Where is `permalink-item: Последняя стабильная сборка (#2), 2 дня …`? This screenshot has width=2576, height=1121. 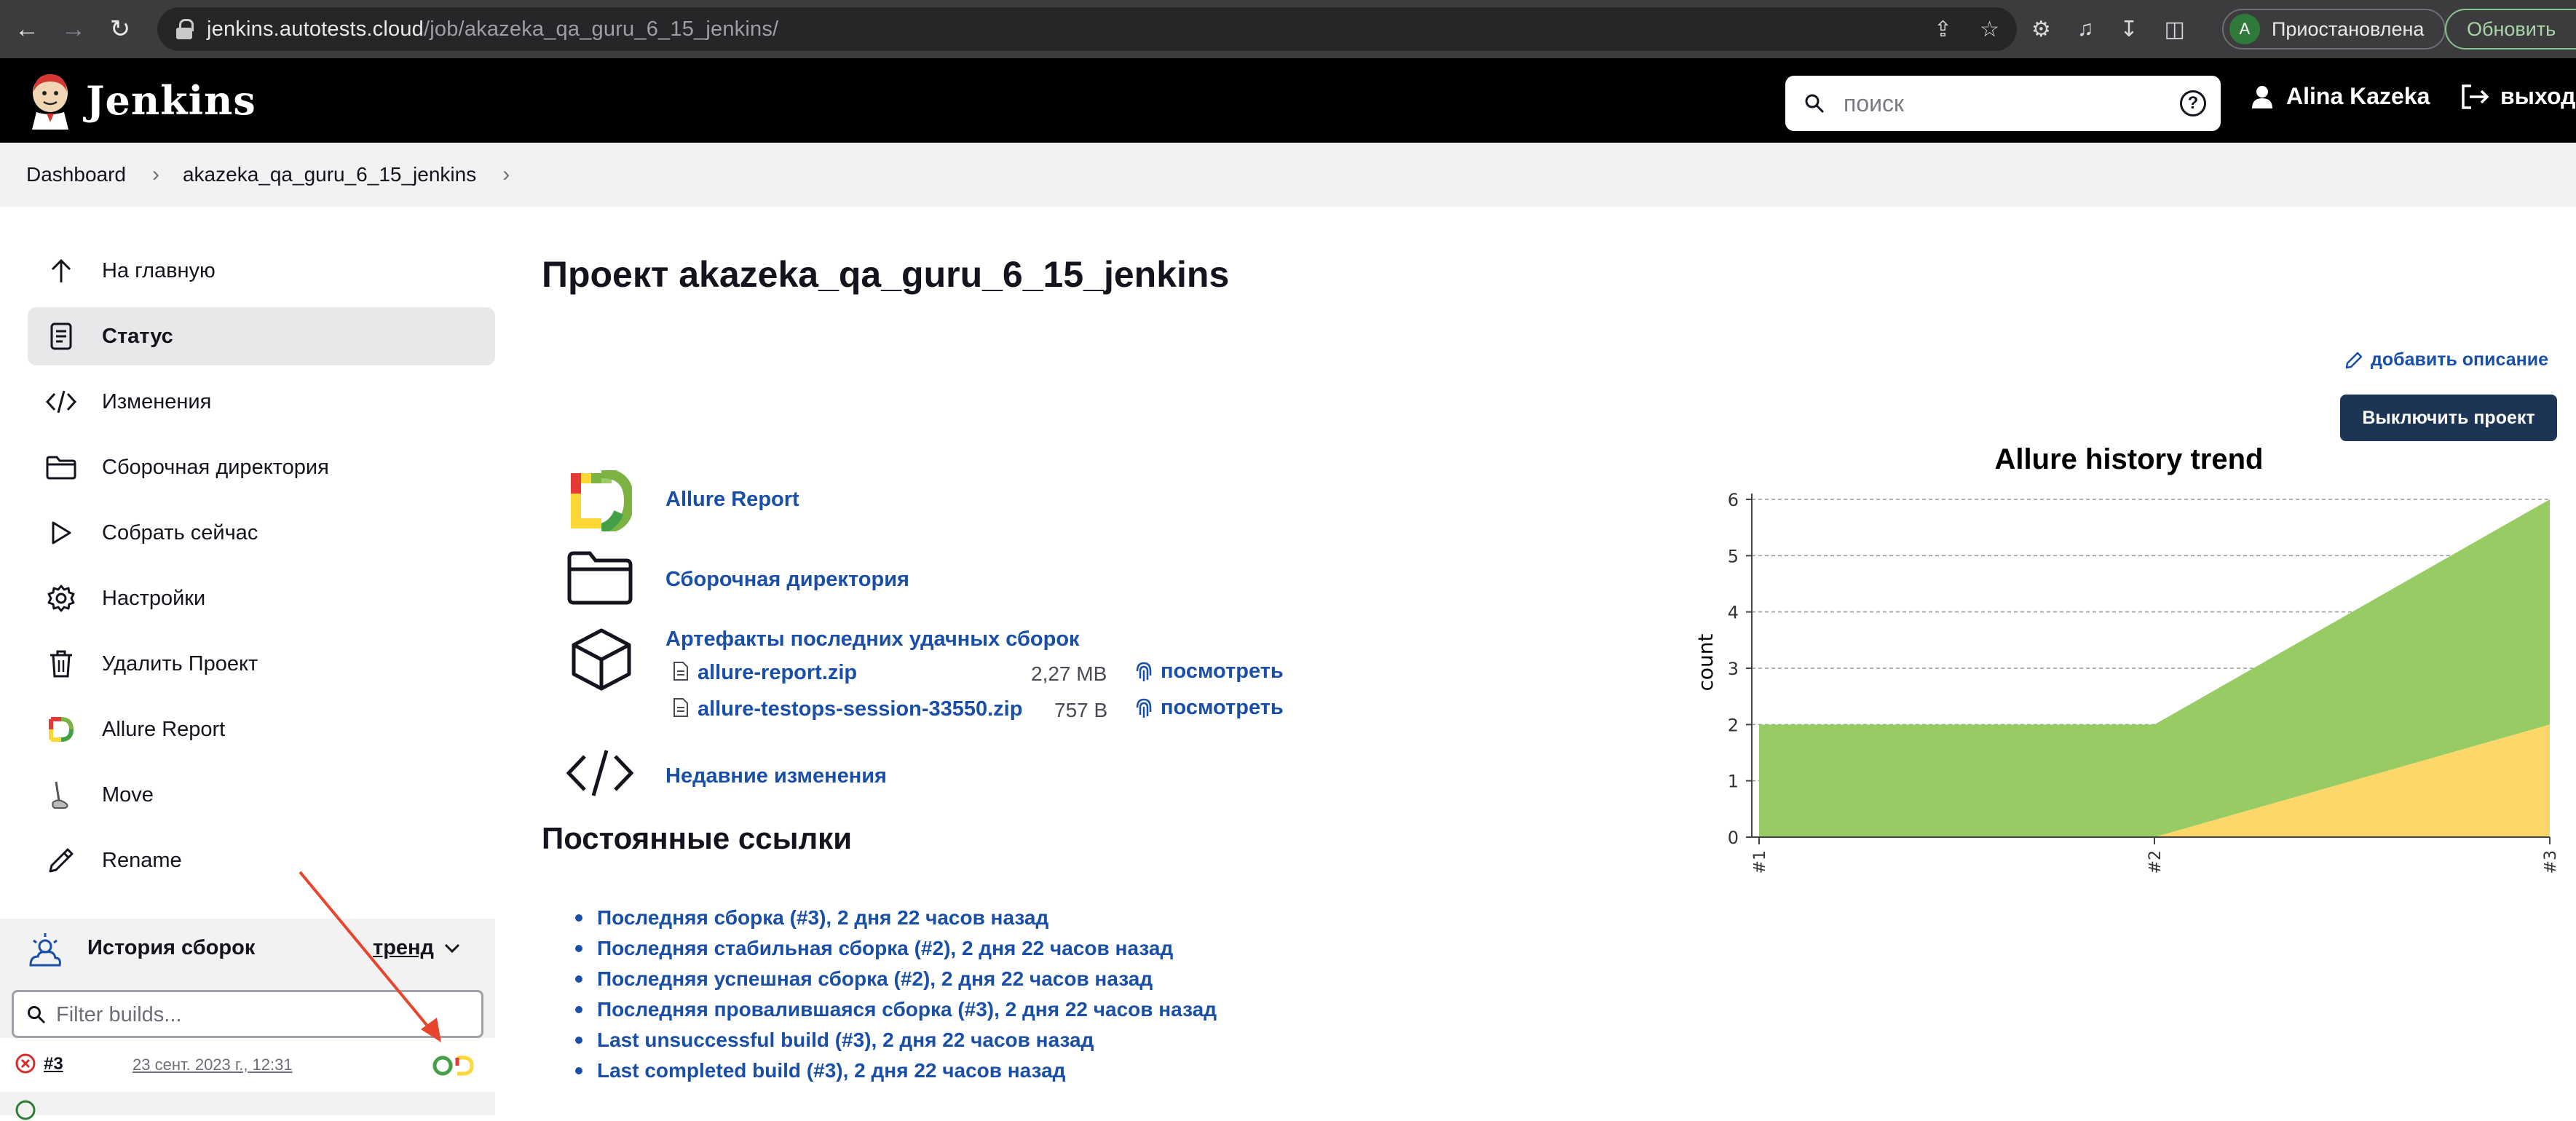 permalink-item: Последняя стабильная сборка (#2), 2 дня … is located at coordinates (896, 949).